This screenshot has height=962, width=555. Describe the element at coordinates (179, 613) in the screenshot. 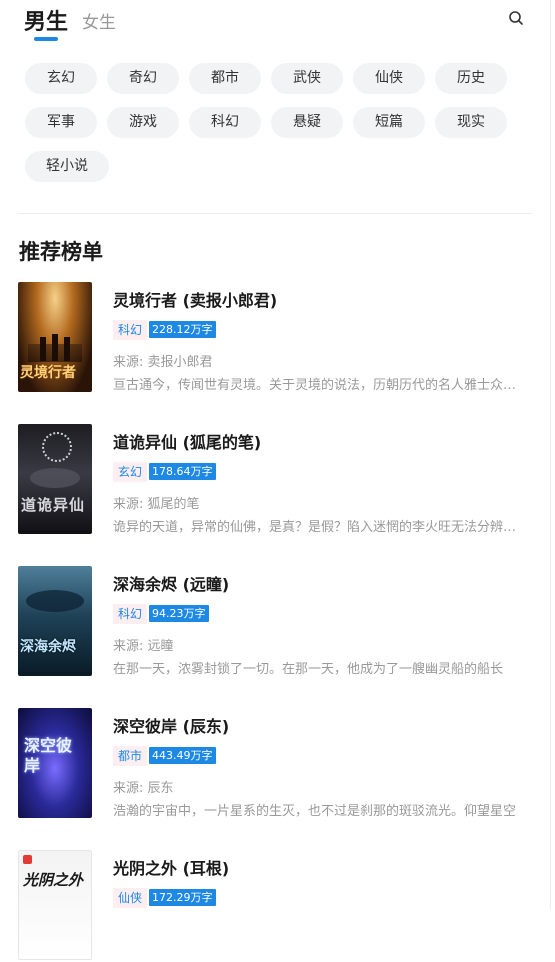

I see `word-count-badge: 94.23万字` at that location.